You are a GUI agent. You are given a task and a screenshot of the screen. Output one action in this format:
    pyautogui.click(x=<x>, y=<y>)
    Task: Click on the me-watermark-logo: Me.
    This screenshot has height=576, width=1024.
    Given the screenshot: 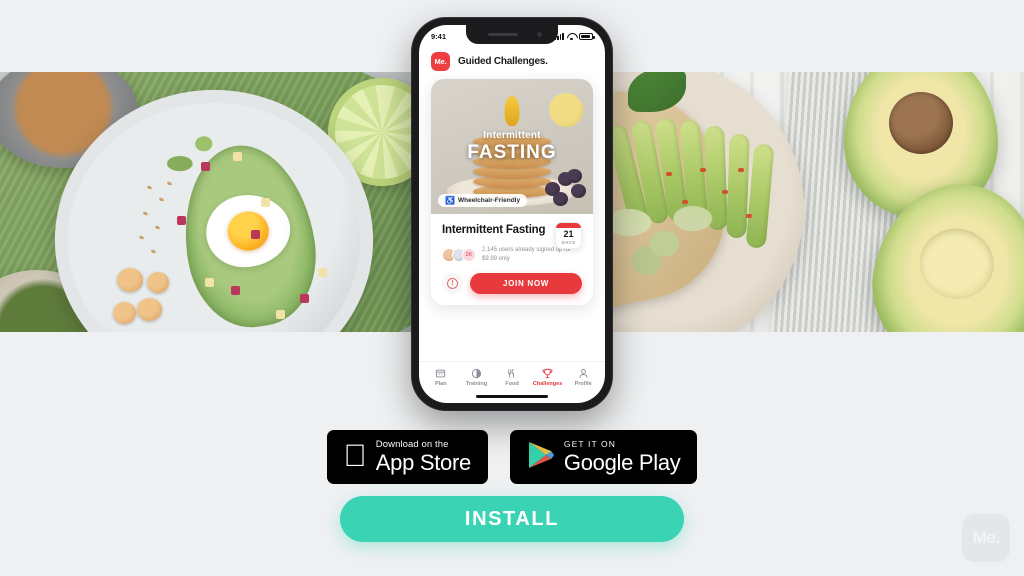 What is the action you would take?
    pyautogui.click(x=986, y=538)
    